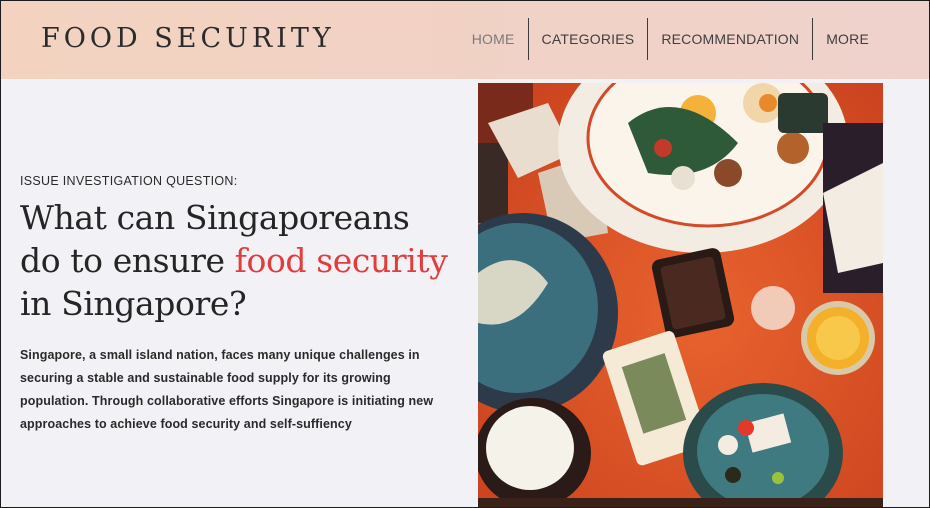 The height and width of the screenshot is (508, 930). Describe the element at coordinates (382, 260) in the screenshot. I see `headline-highlight-security: security` at that location.